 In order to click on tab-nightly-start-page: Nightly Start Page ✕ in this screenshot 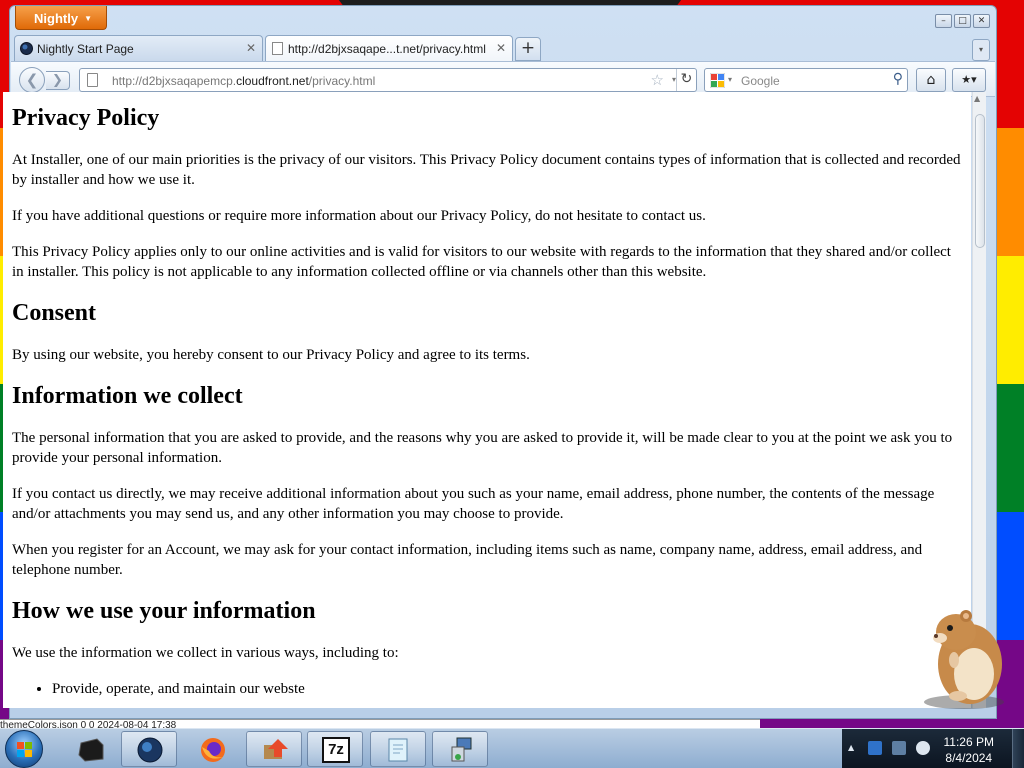, I will do `click(138, 48)`.